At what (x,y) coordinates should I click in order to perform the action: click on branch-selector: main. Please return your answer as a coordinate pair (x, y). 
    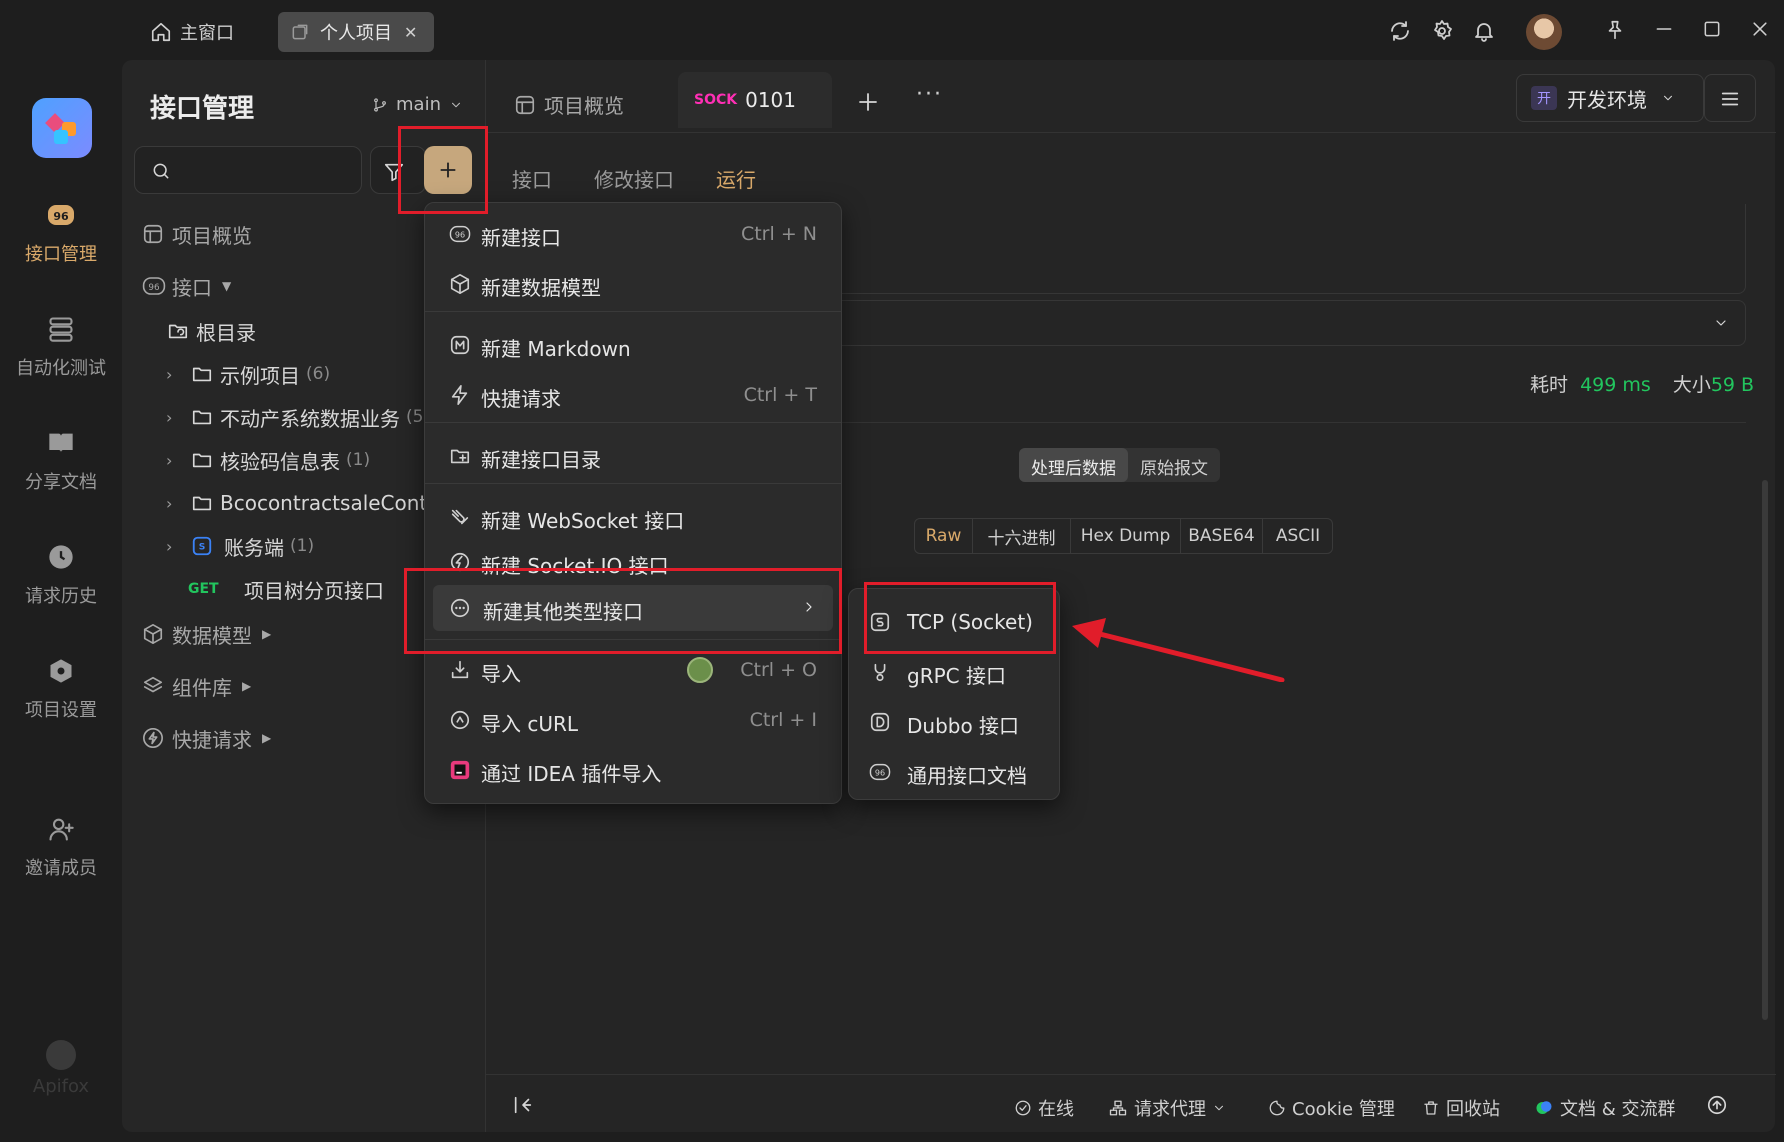
    Looking at the image, I should click on (417, 104).